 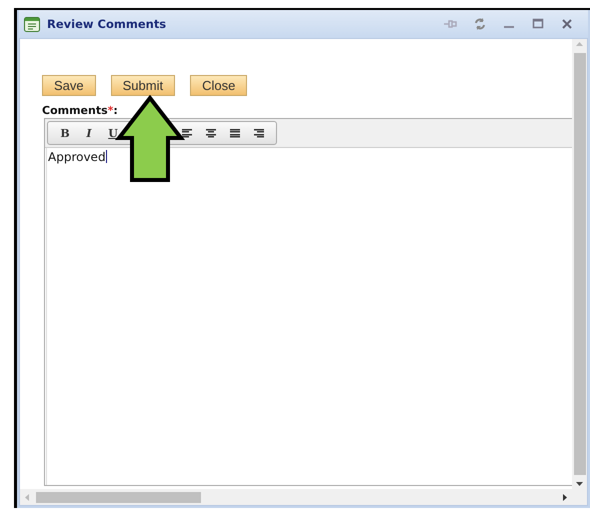 I want to click on action-button: Close, so click(x=219, y=85).